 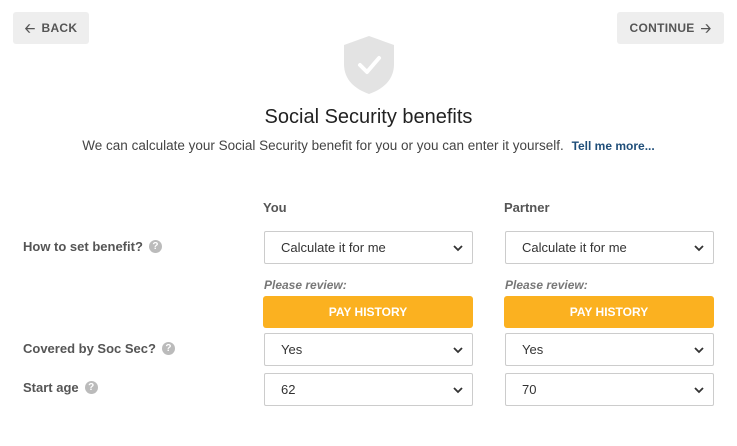 I want to click on continue-button: CONTINUE 🡢, so click(x=670, y=28).